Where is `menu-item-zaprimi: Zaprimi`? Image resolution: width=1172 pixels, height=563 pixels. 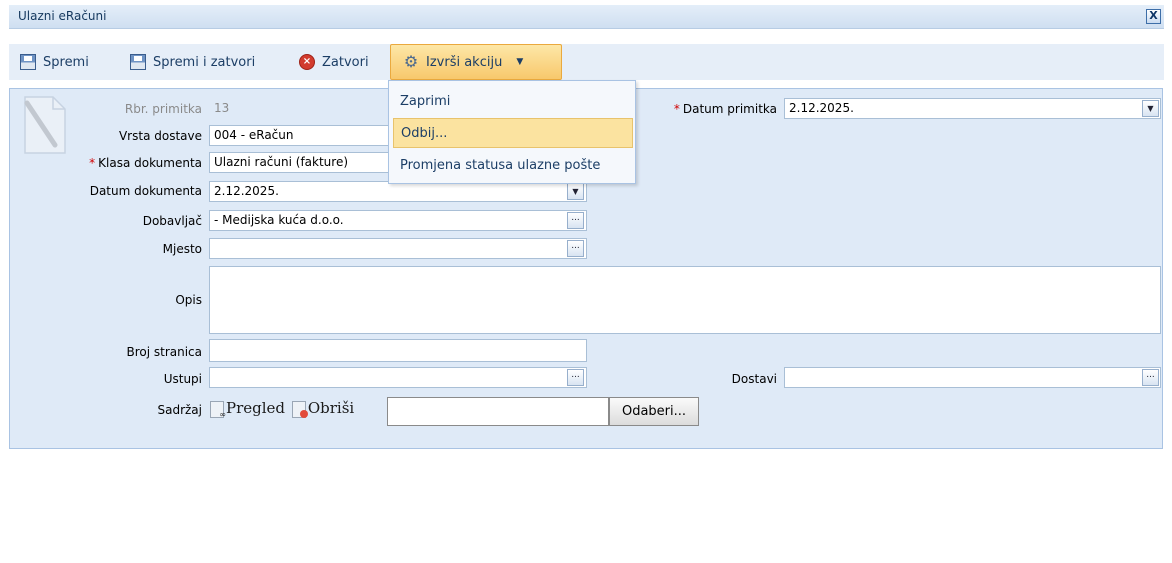 menu-item-zaprimi: Zaprimi is located at coordinates (513, 102).